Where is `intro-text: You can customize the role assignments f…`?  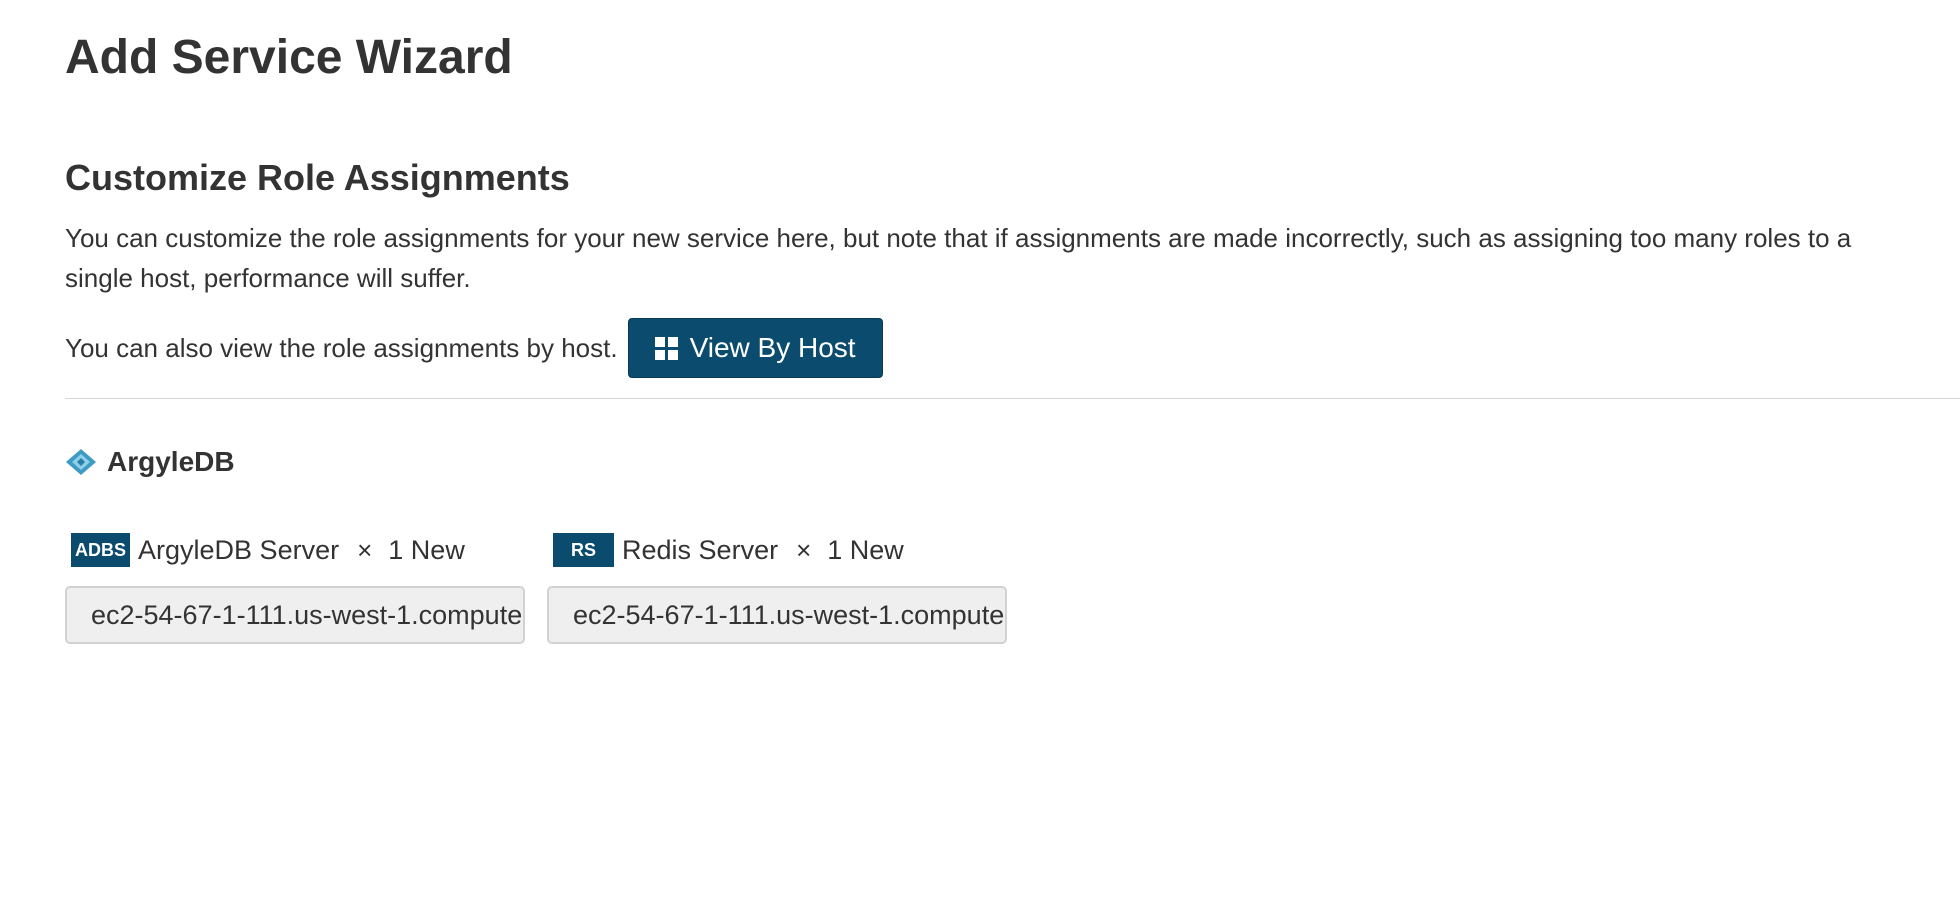
intro-text: You can customize the role assignments f… is located at coordinates (958, 258).